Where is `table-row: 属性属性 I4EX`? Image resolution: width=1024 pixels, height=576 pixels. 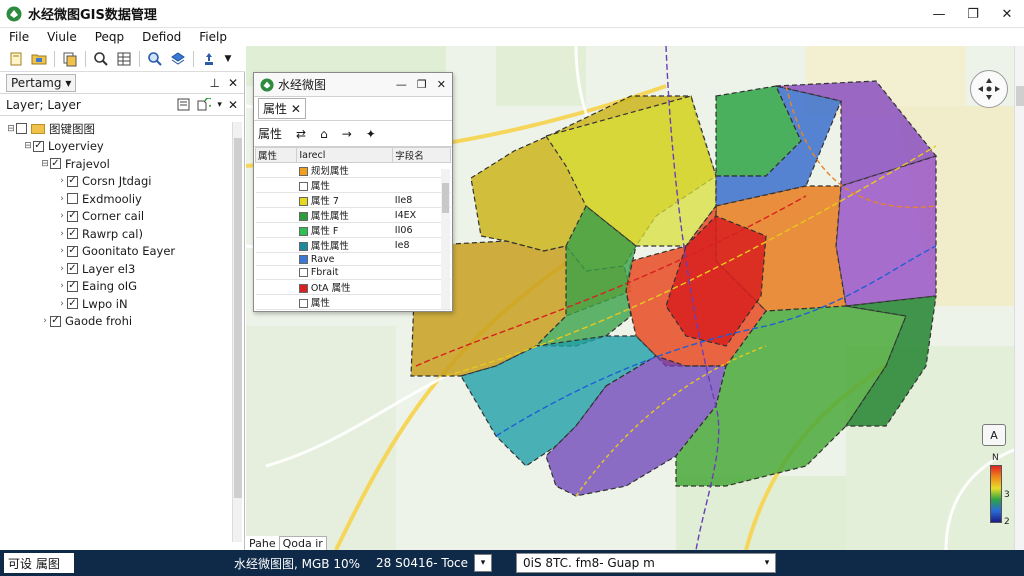
table-row: 属性属性 I4EX is located at coordinates (353, 215).